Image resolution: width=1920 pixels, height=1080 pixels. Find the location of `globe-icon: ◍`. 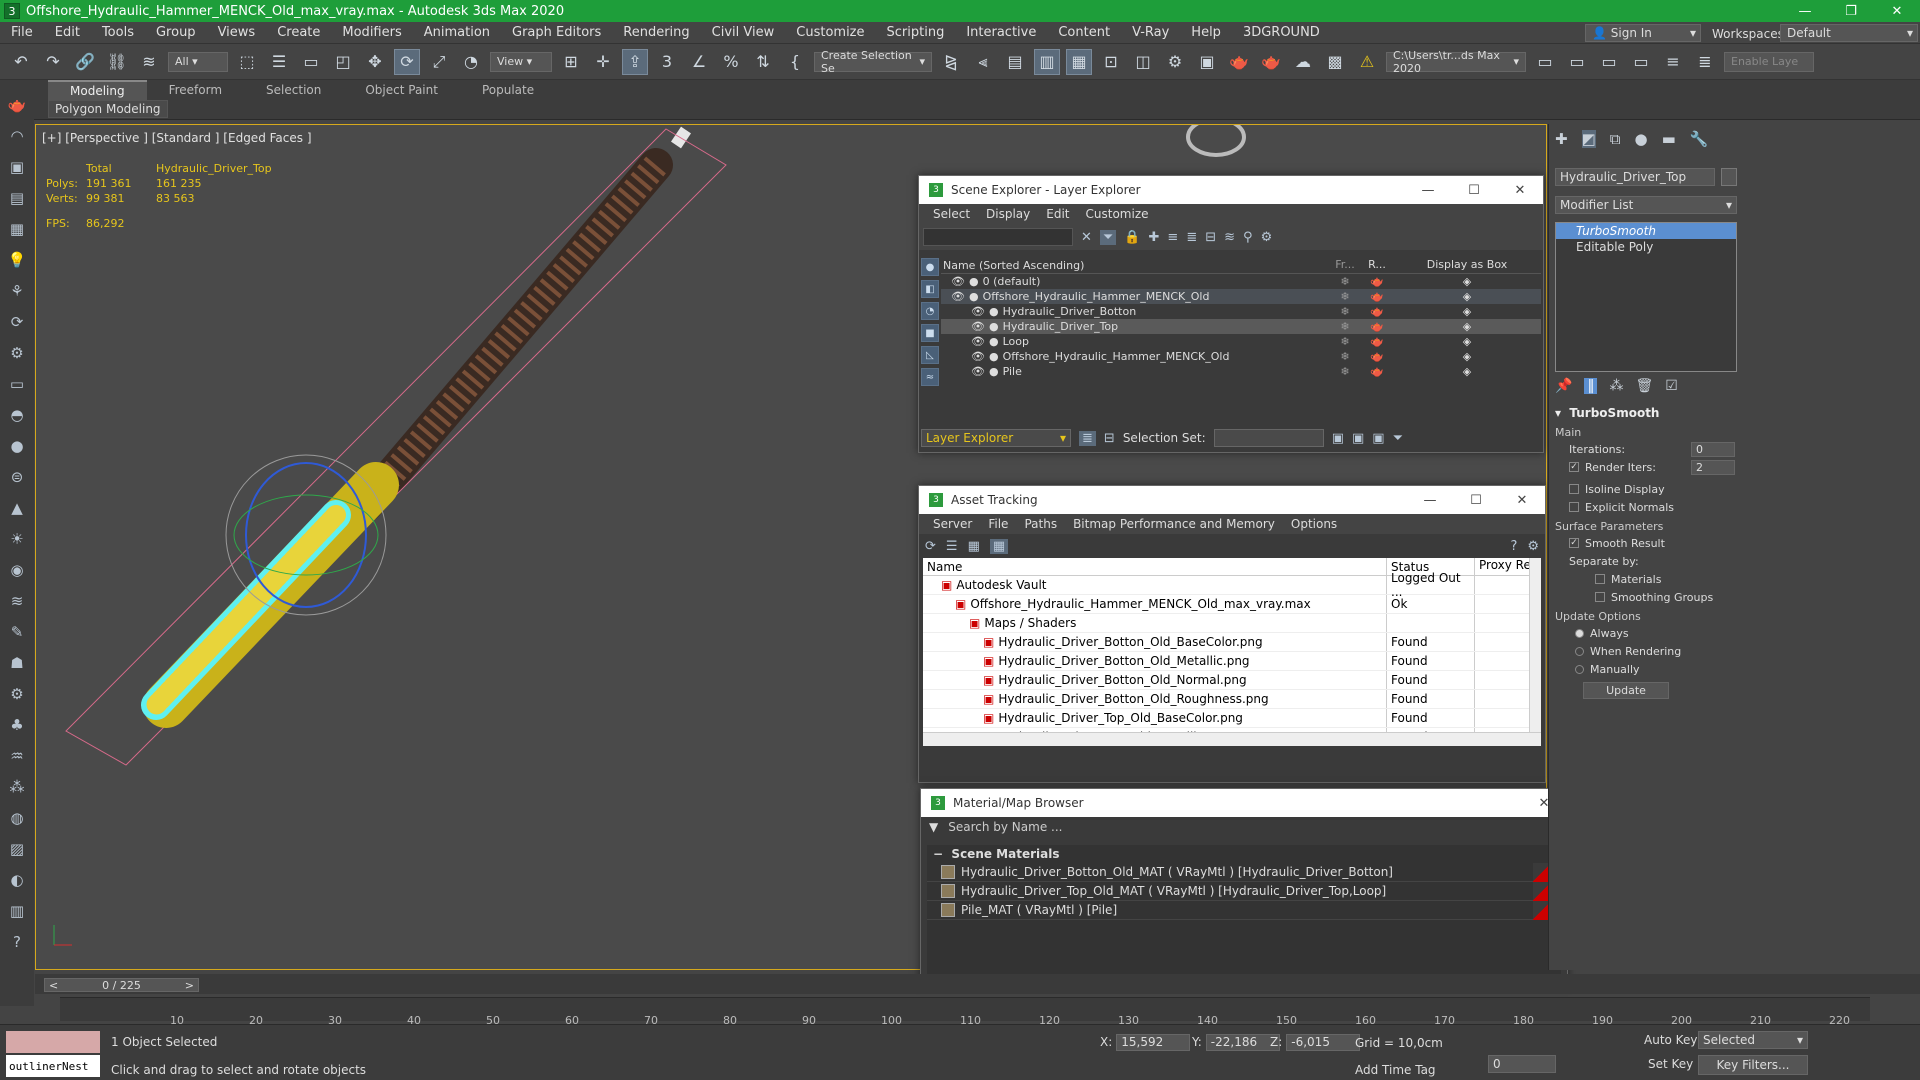

globe-icon: ◍ is located at coordinates (17, 817).